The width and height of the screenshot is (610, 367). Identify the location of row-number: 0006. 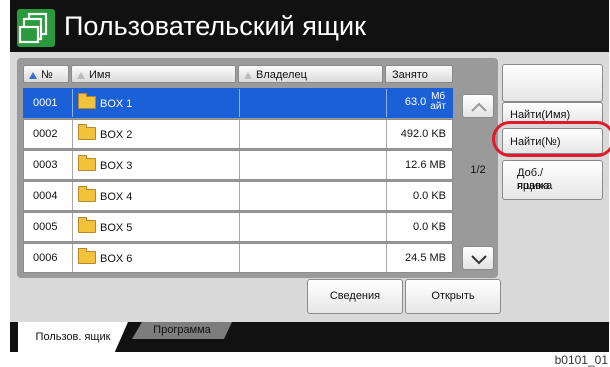
(45, 258).